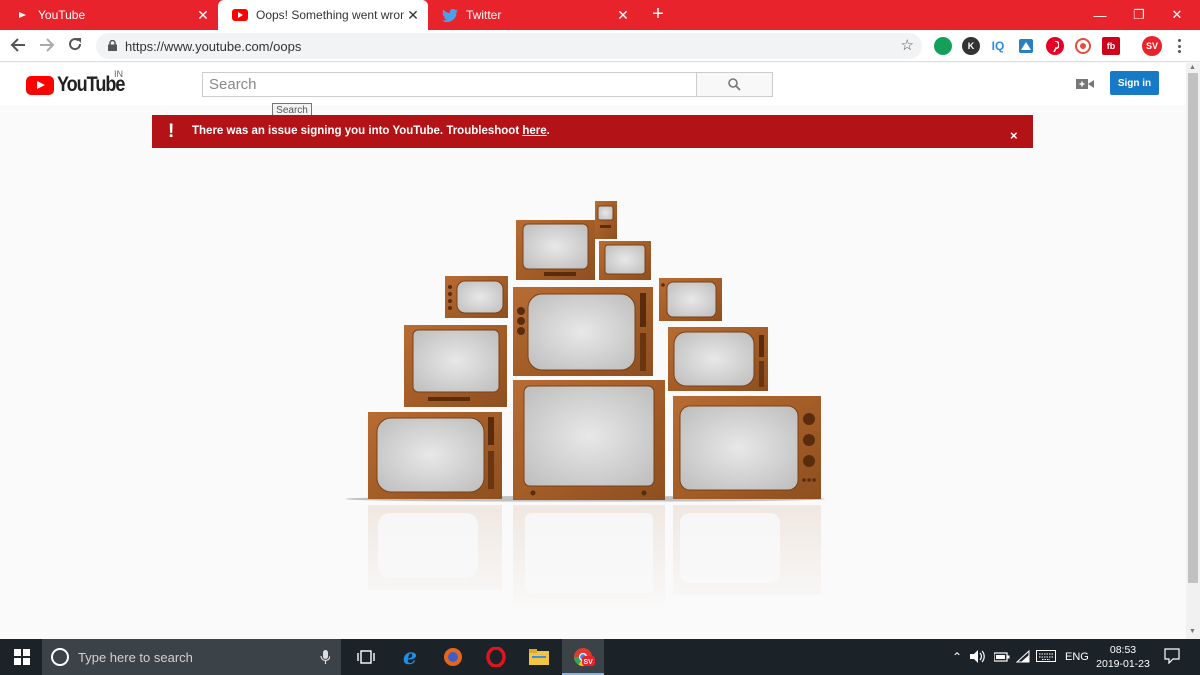 Image resolution: width=1200 pixels, height=675 pixels. What do you see at coordinates (1123, 657) in the screenshot?
I see `taskbar-clock: 08:53 2019-01-23` at bounding box center [1123, 657].